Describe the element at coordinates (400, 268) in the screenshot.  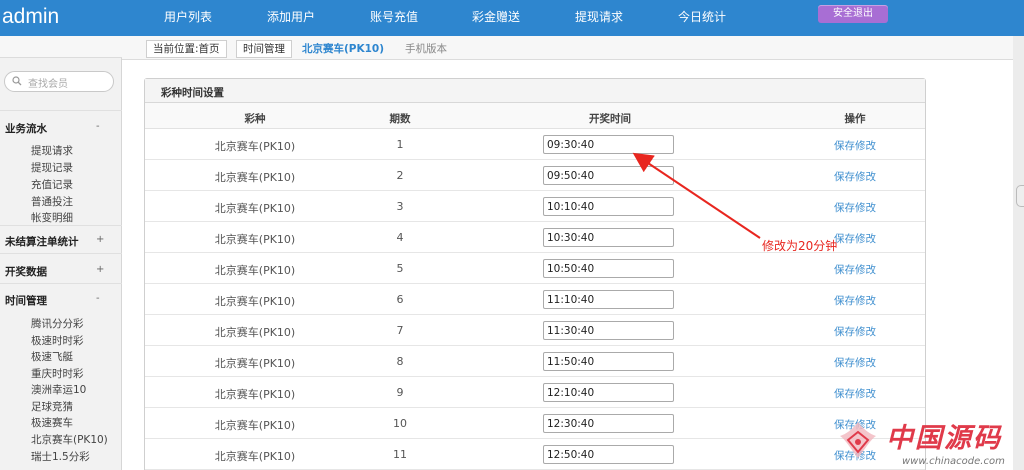
I see `cell-issue: 5` at that location.